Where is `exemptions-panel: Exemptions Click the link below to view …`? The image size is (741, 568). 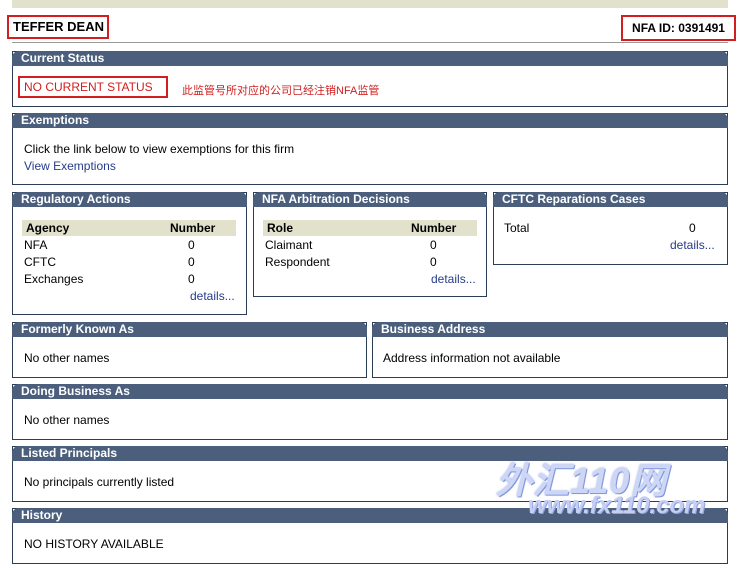 exemptions-panel: Exemptions Click the link below to view … is located at coordinates (370, 149).